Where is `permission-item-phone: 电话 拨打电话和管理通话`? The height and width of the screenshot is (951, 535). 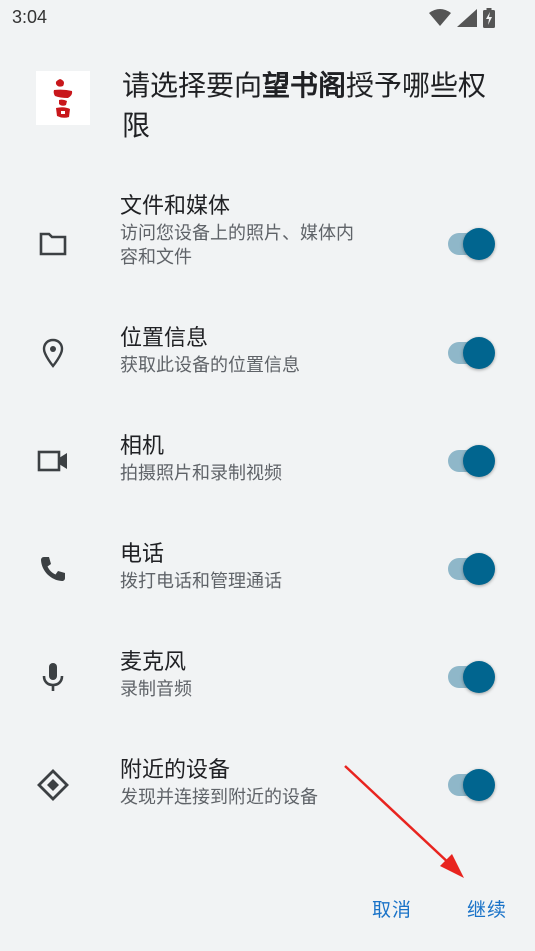
permission-item-phone: 电话 拨打电话和管理通话 is located at coordinates (267, 570).